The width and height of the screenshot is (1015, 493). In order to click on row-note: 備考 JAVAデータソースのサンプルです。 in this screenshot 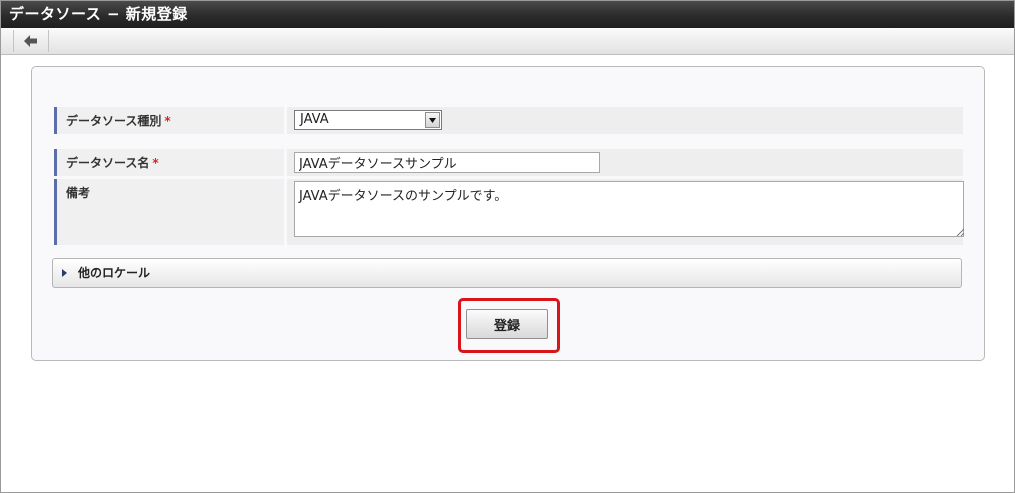, I will do `click(509, 212)`.